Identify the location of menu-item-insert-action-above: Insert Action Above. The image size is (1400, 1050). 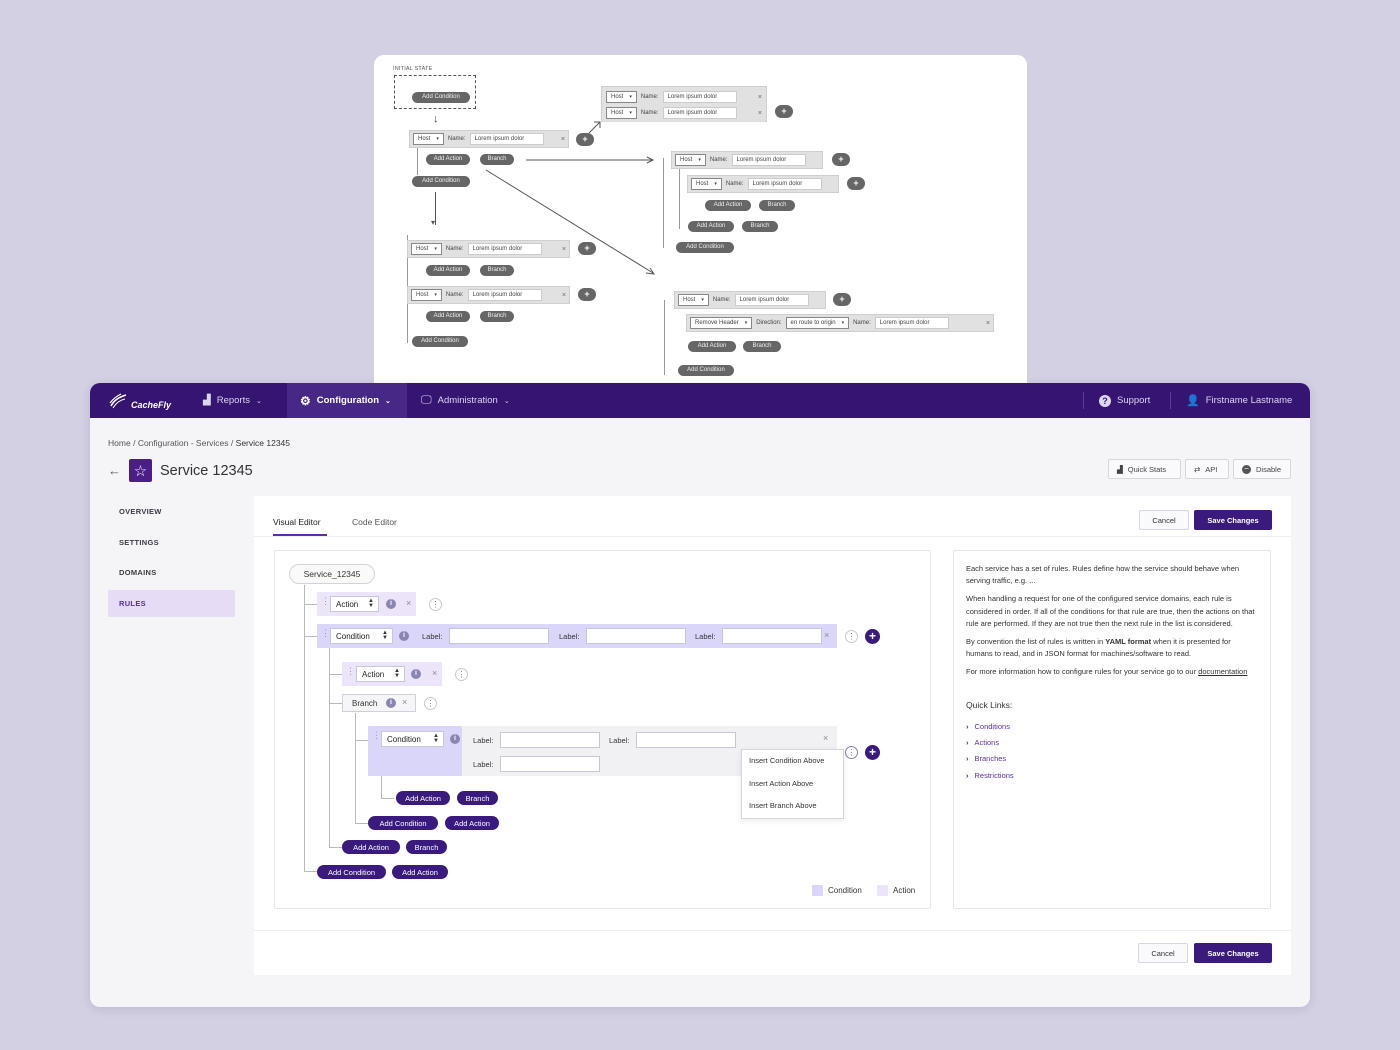
(792, 784).